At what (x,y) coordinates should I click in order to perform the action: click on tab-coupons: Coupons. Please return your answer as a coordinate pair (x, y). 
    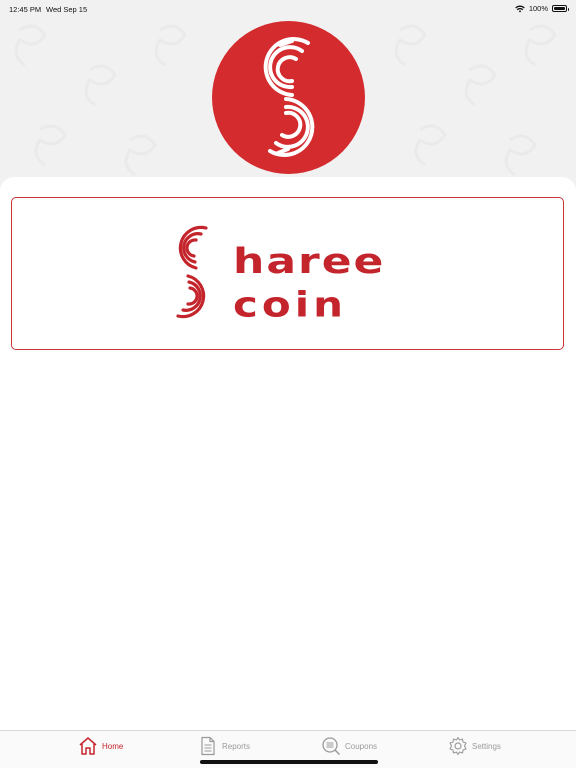
    Looking at the image, I should click on (349, 746).